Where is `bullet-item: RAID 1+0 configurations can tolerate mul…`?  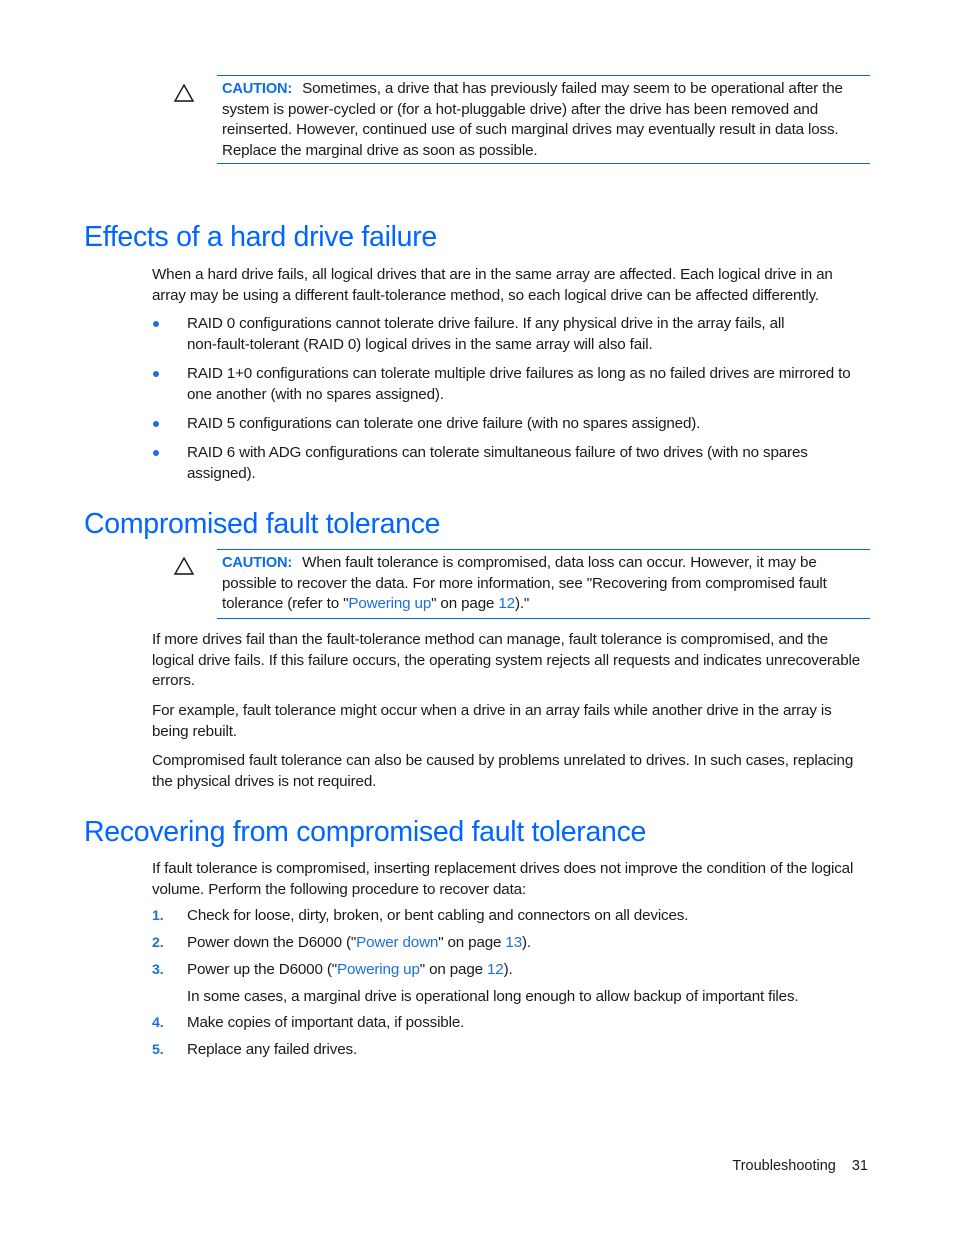
bullet-item: RAID 1+0 configurations can tolerate mul… is located at coordinates (537, 384).